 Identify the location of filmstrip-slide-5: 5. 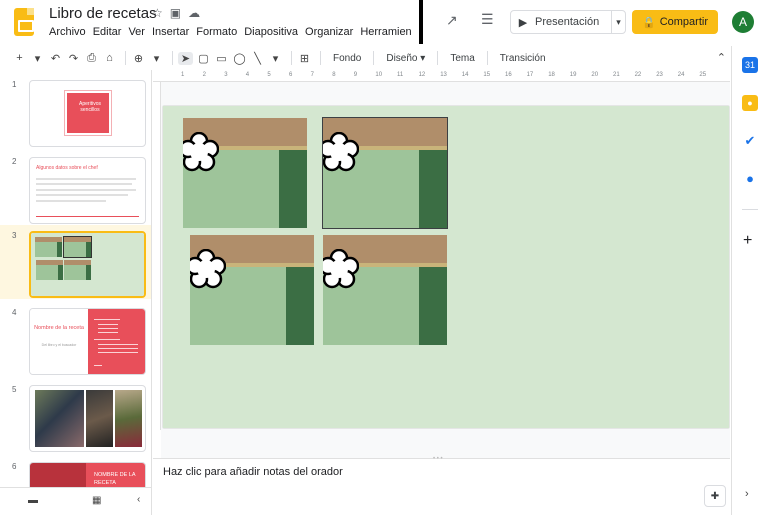
(75, 416).